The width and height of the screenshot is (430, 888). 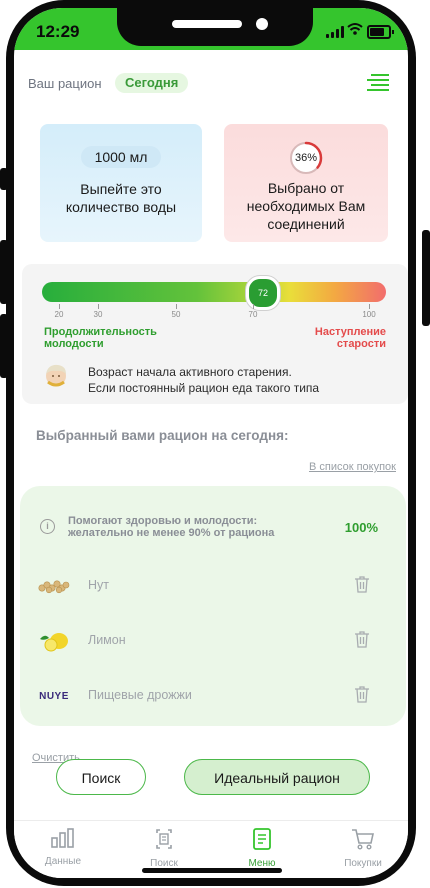 What do you see at coordinates (62, 838) in the screenshot?
I see `bar-chart-icon` at bounding box center [62, 838].